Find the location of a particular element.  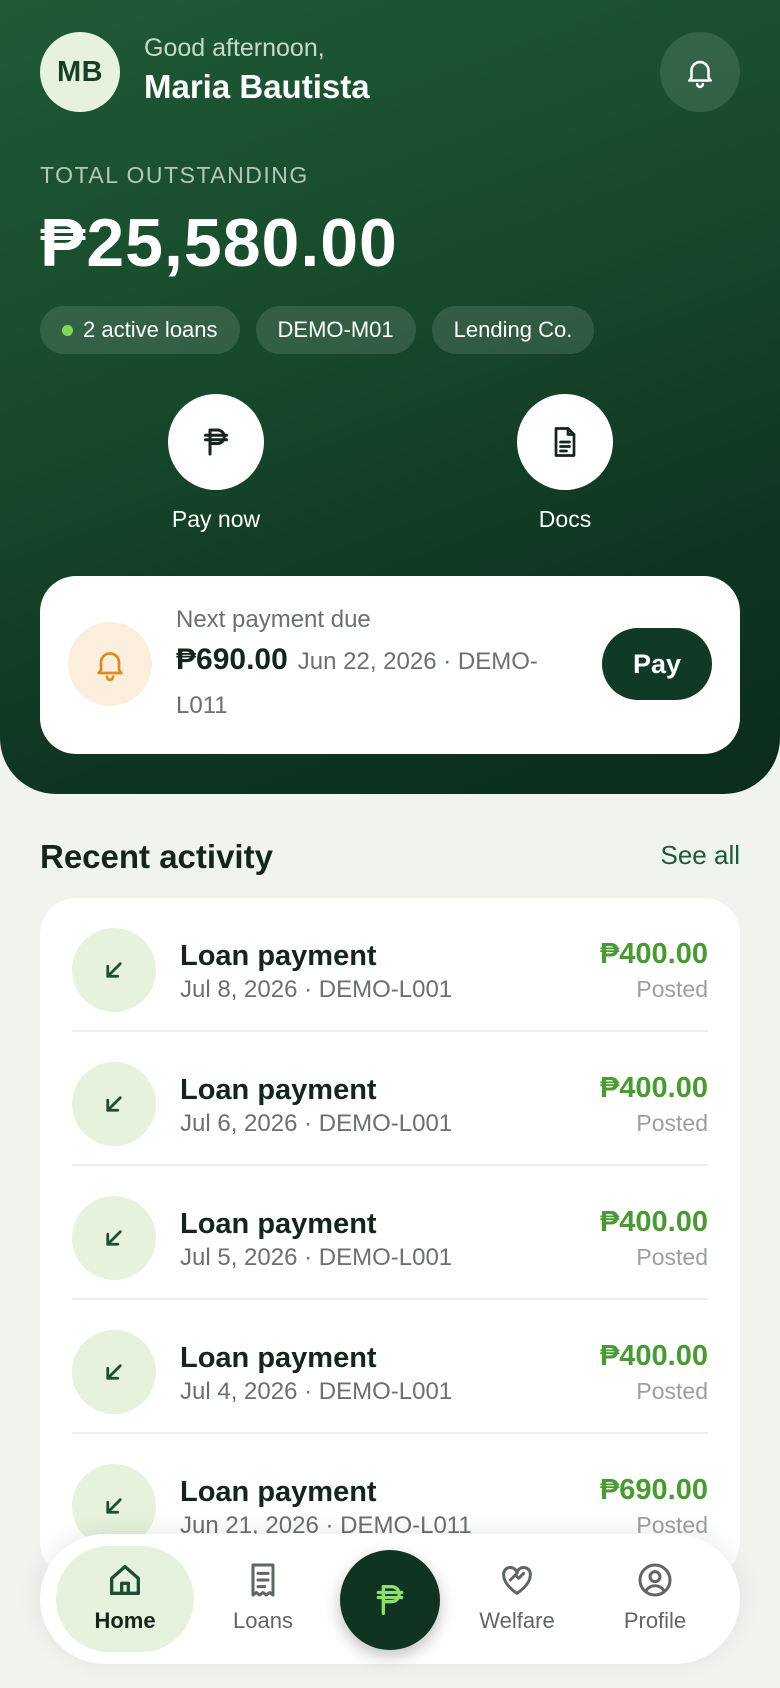

docs-button is located at coordinates (565, 442).